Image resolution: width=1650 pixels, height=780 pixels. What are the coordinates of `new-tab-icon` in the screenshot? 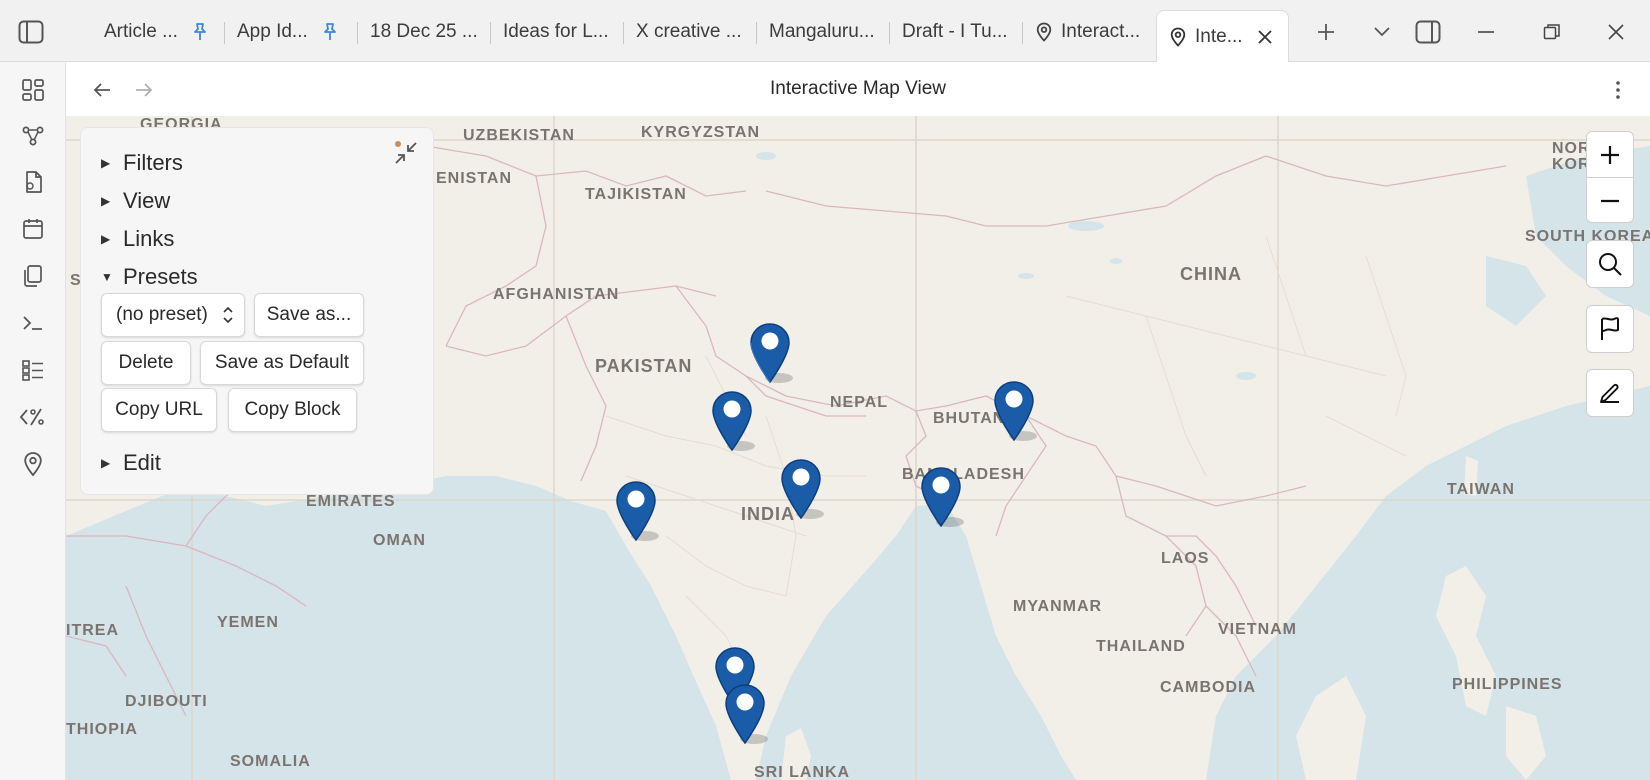 It's located at (1326, 32).